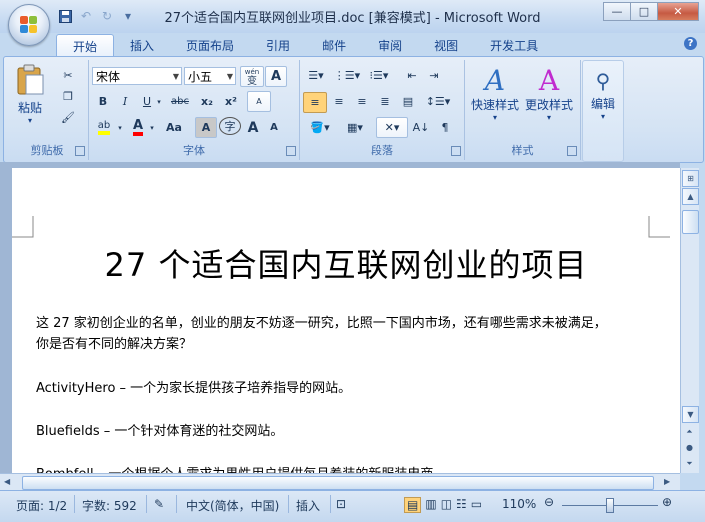 The width and height of the screenshot is (705, 522). I want to click on clear-formatting-button: A, so click(259, 101).